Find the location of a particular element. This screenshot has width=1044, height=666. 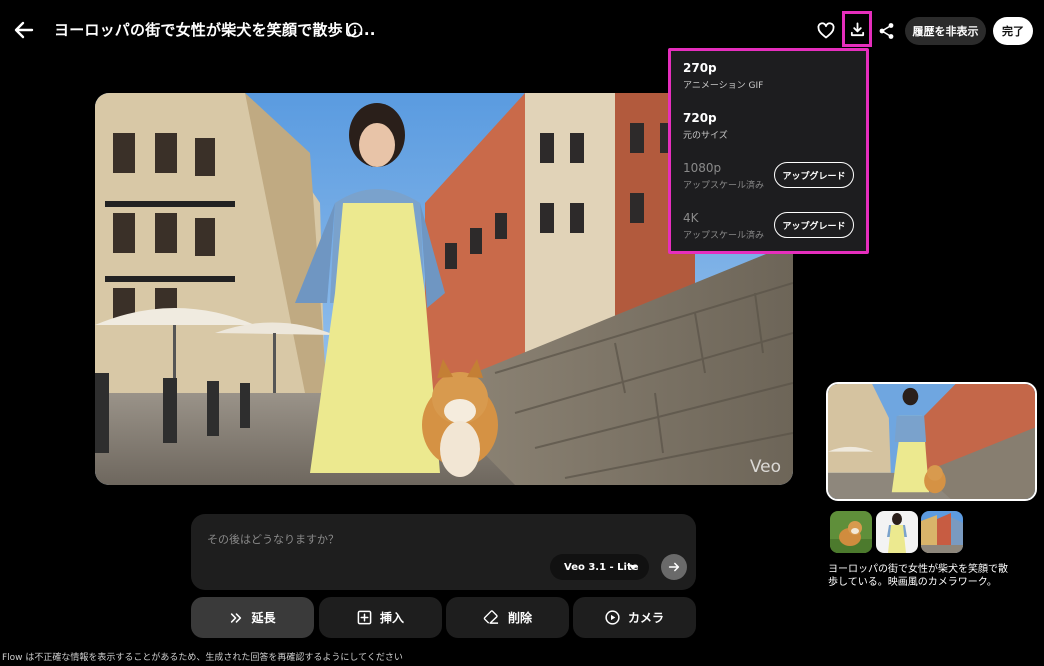

arrow-left-icon is located at coordinates (24, 30).